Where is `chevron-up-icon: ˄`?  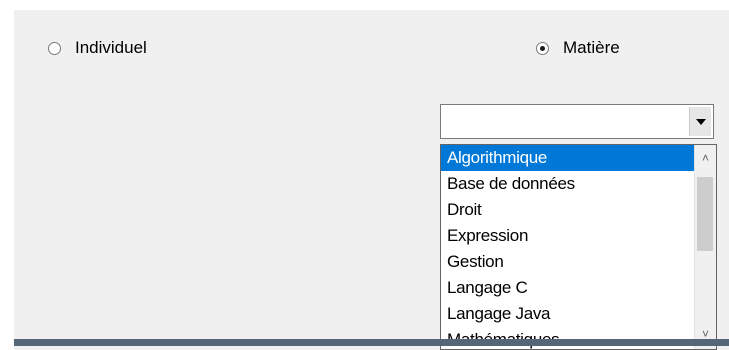 chevron-up-icon: ˄ is located at coordinates (705, 158).